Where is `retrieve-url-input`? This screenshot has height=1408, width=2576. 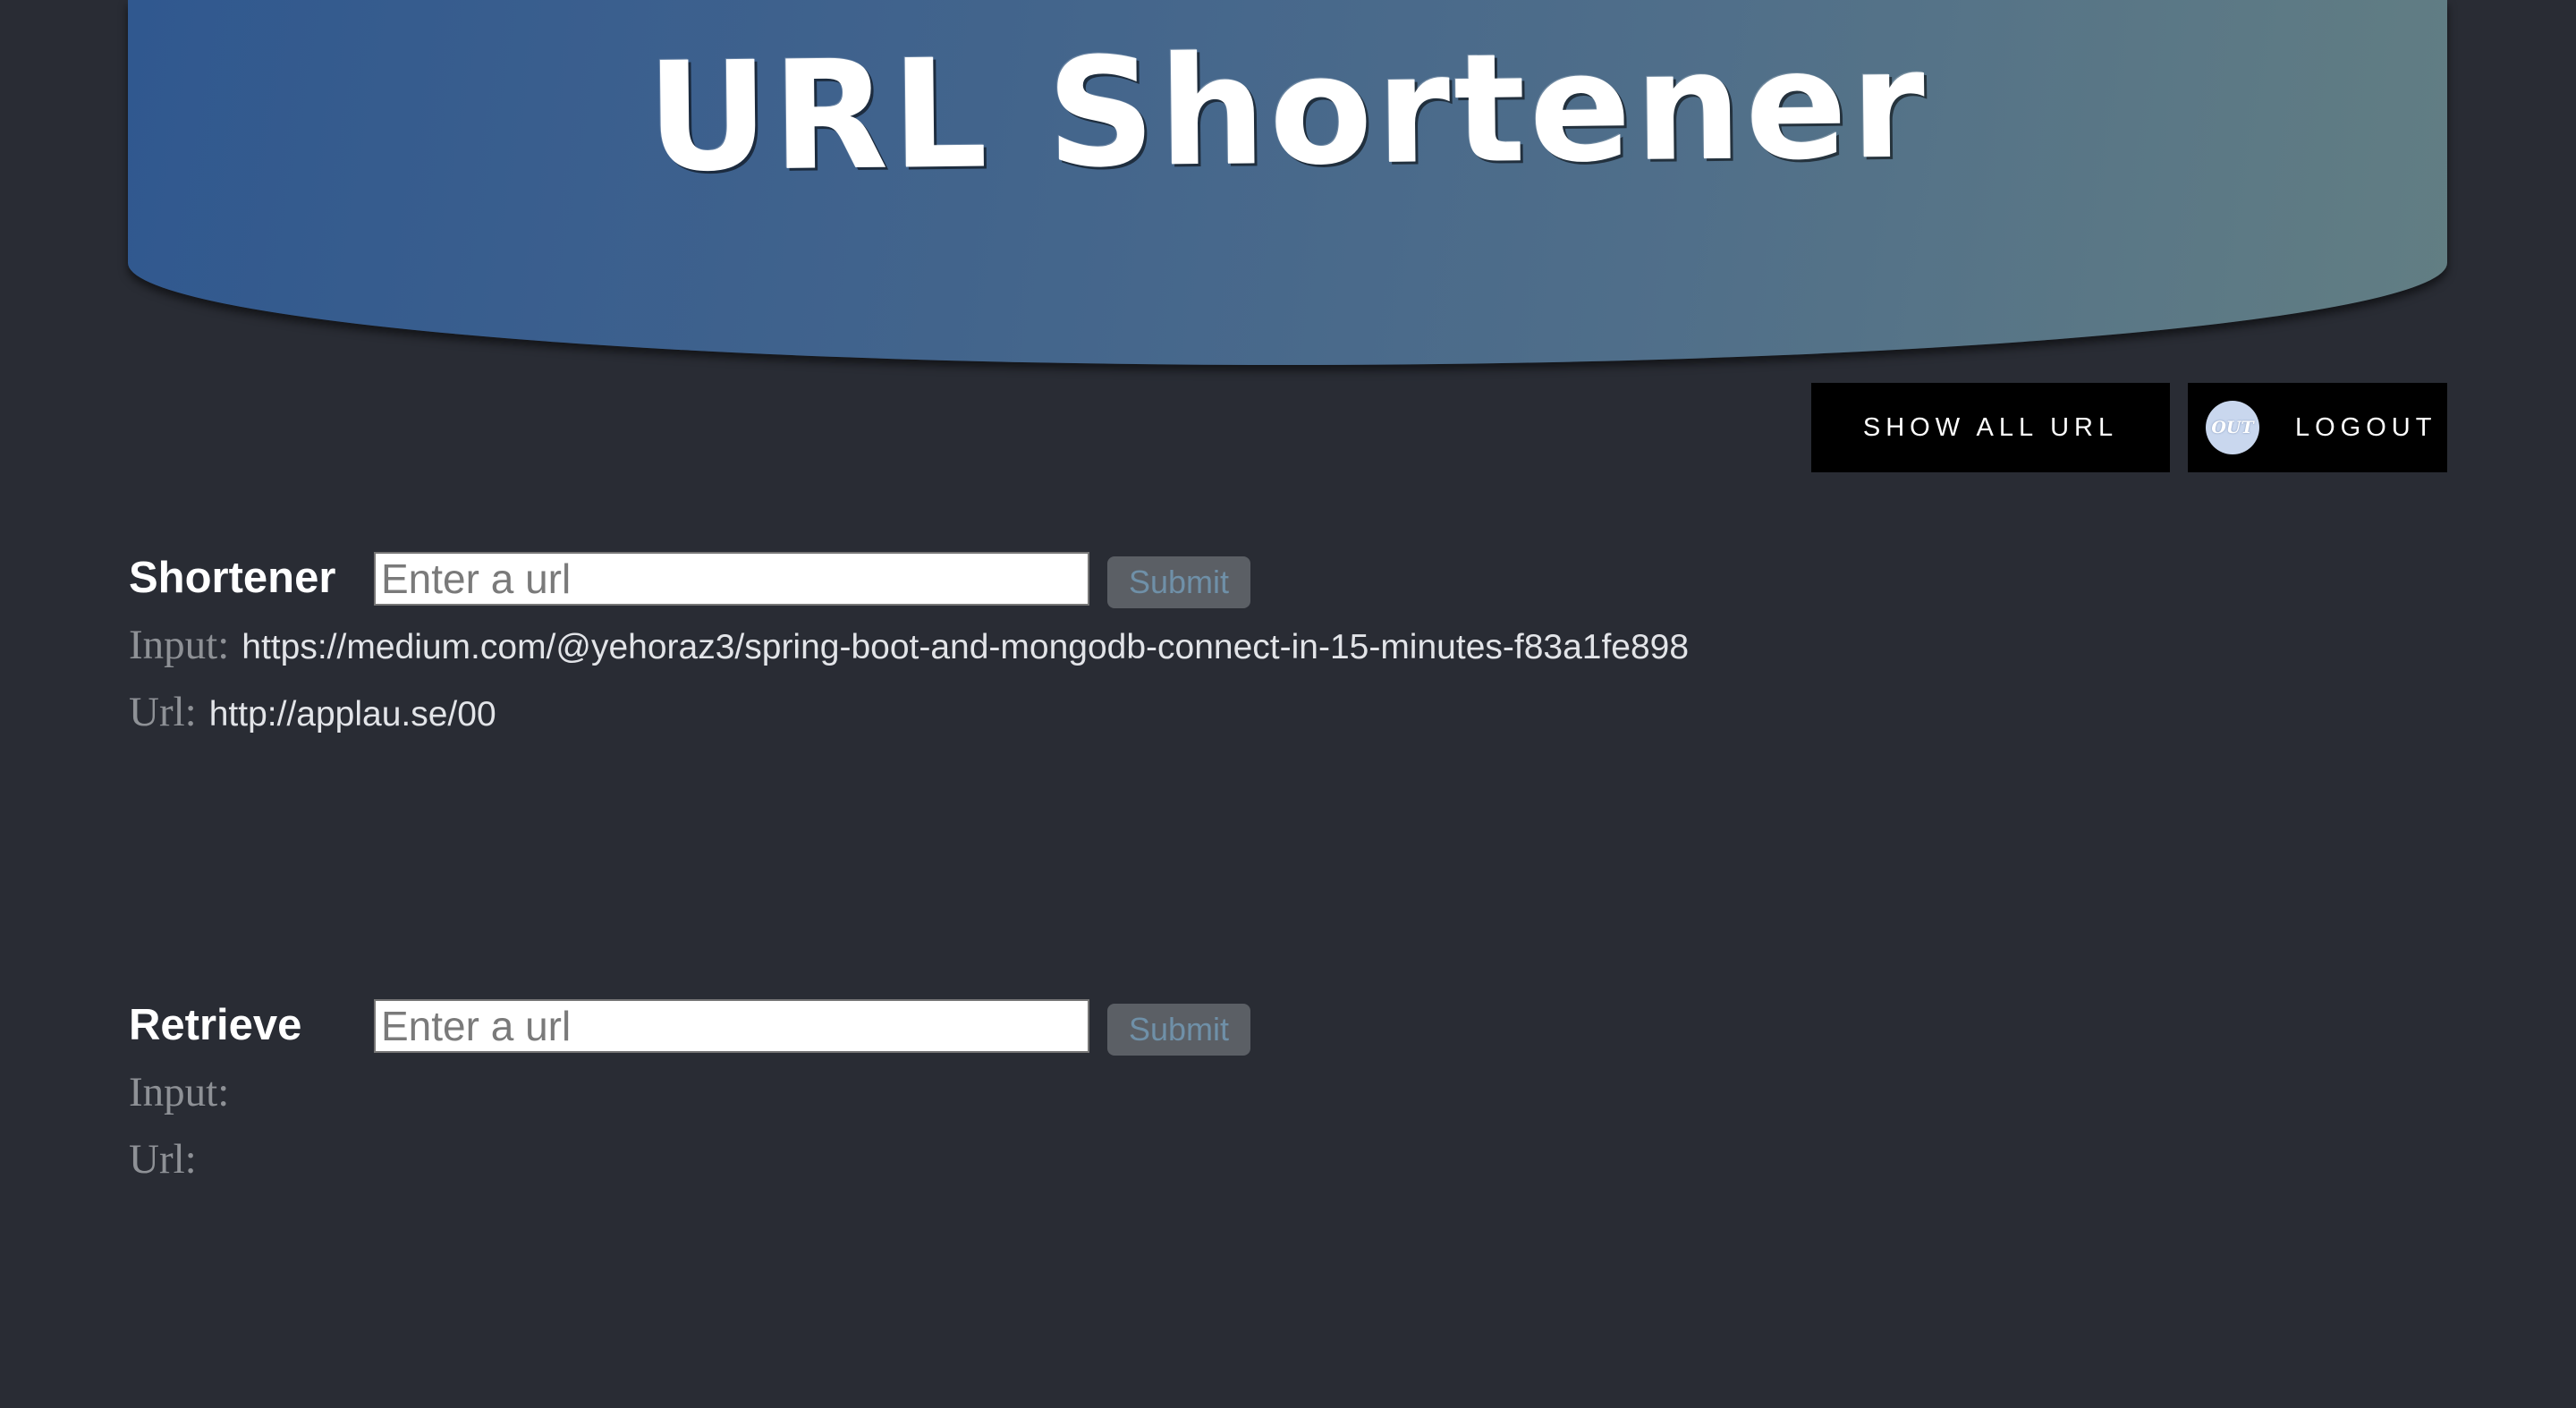 retrieve-url-input is located at coordinates (731, 1026).